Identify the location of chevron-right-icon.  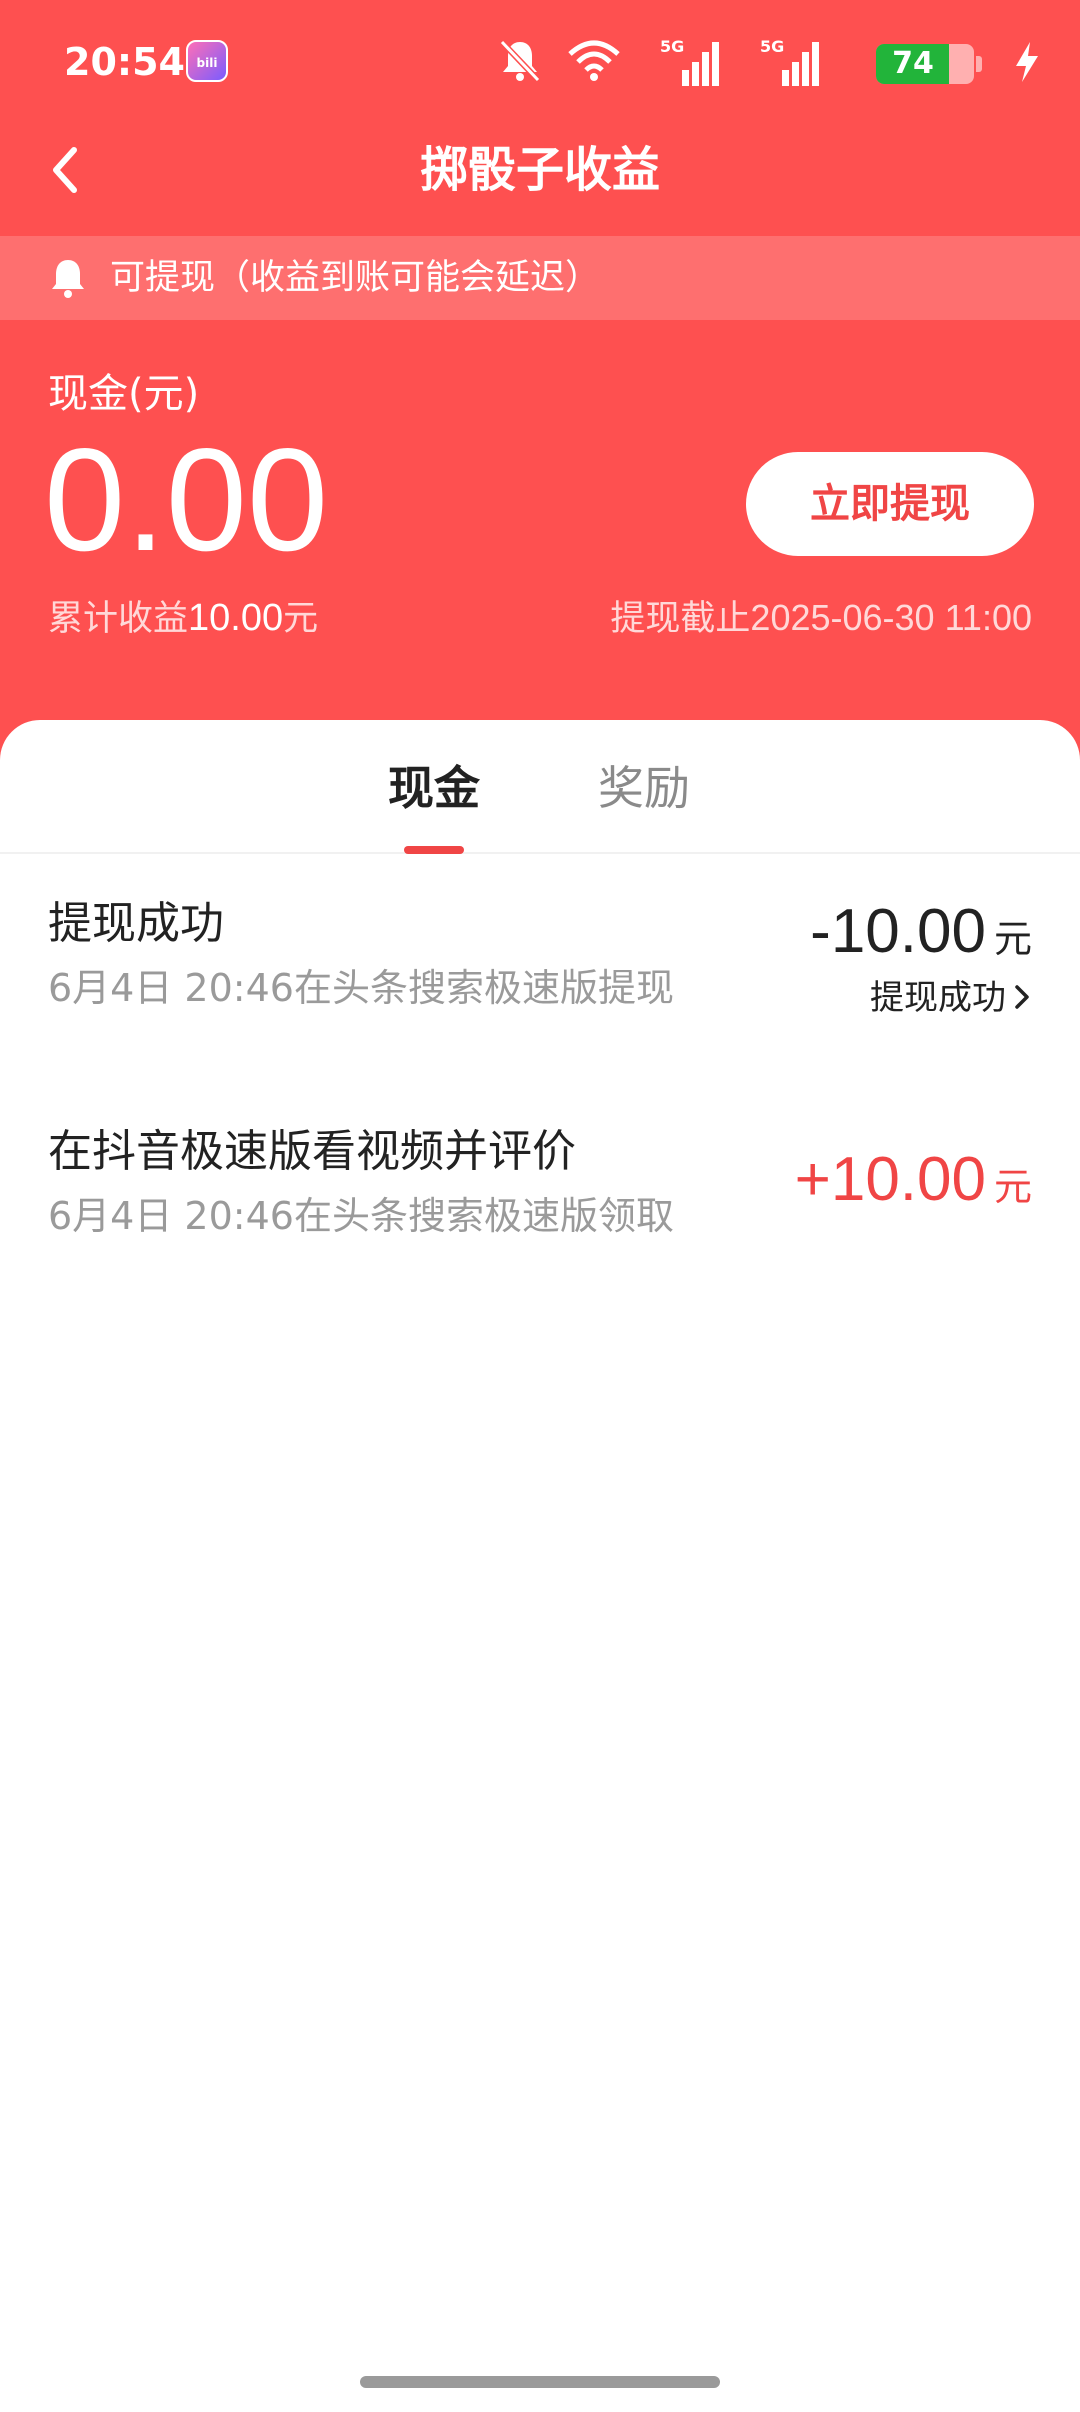
(1022, 997).